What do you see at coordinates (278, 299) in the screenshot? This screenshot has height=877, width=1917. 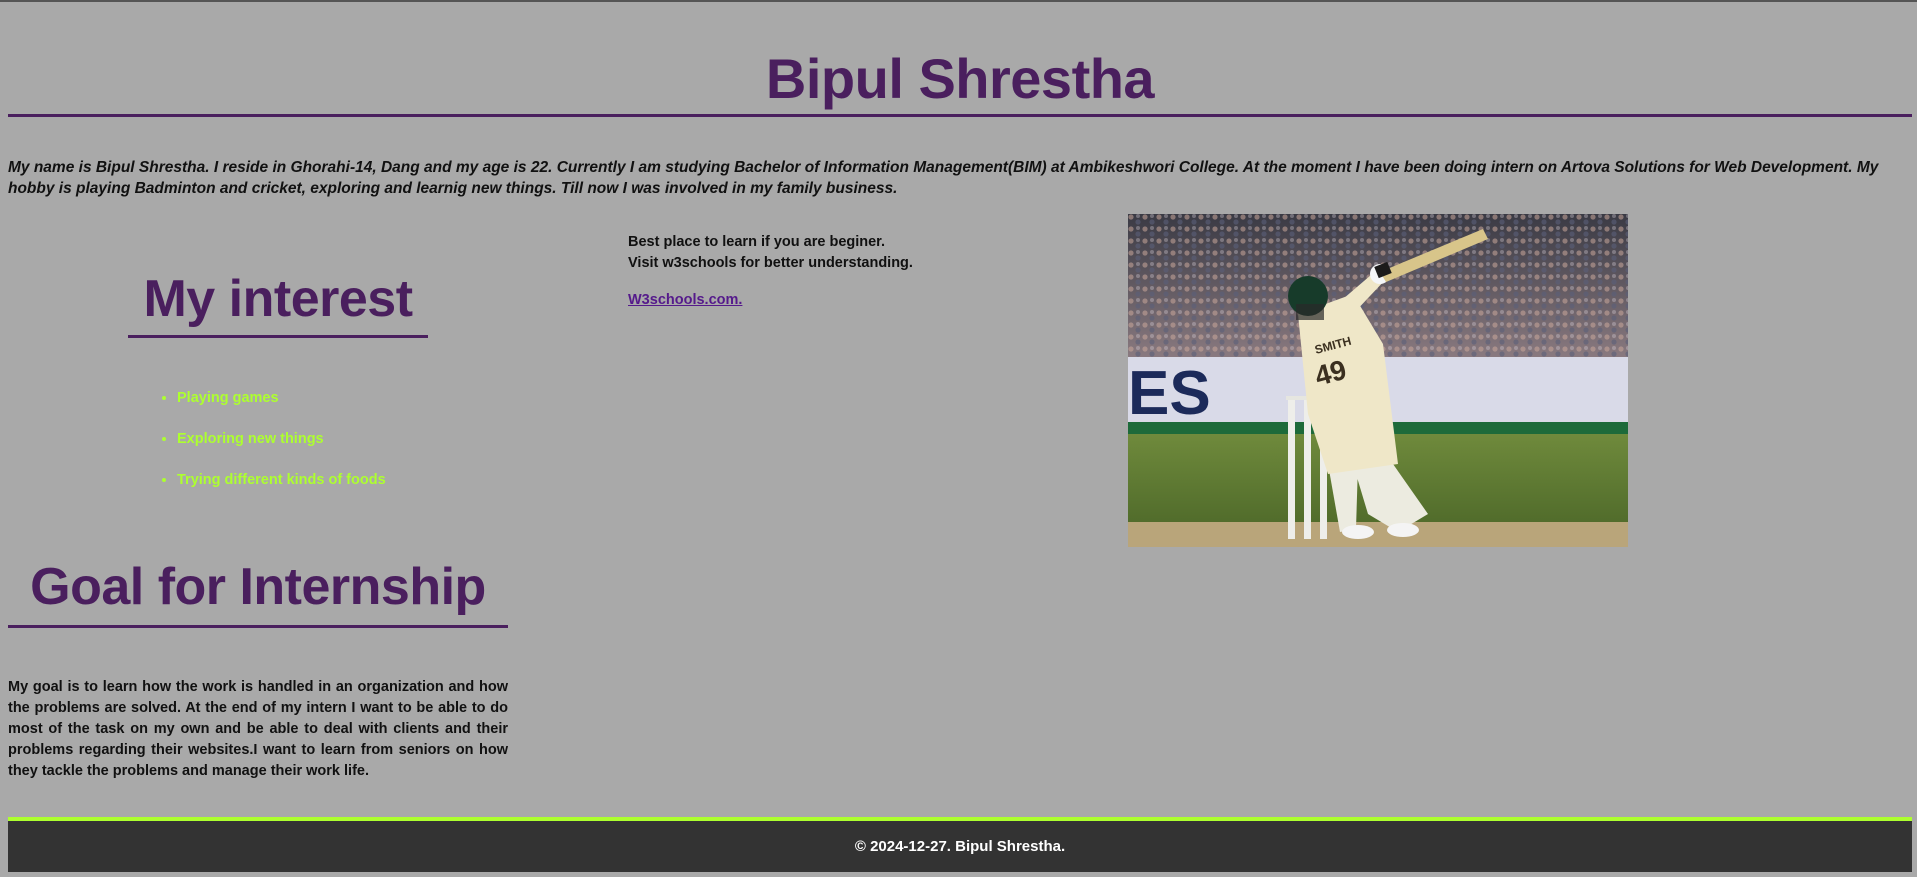 I see `interest-heading: My interest` at bounding box center [278, 299].